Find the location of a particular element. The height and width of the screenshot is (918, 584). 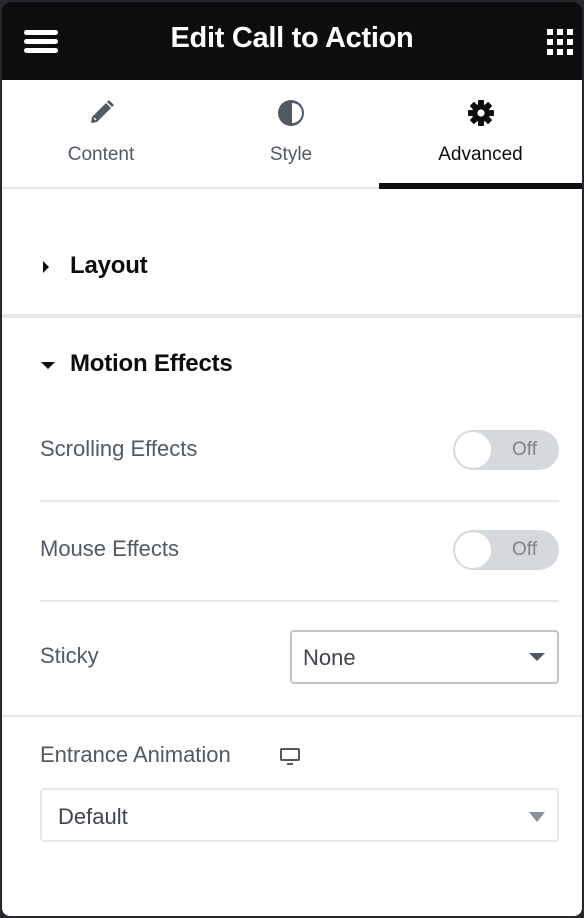

section-layout: Layout is located at coordinates (292, 267).